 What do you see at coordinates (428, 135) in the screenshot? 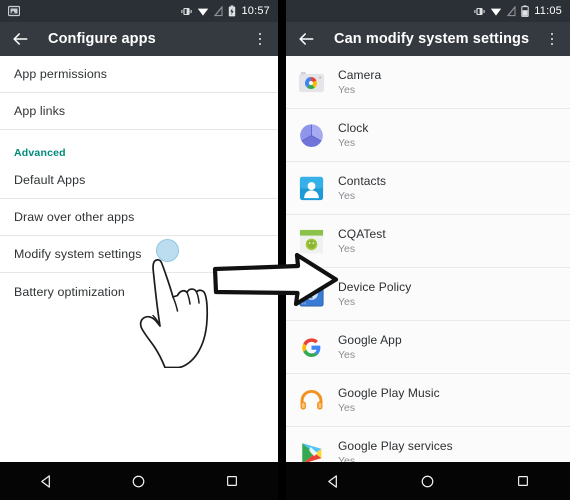
I see `app-row-clock: Clock Yes` at bounding box center [428, 135].